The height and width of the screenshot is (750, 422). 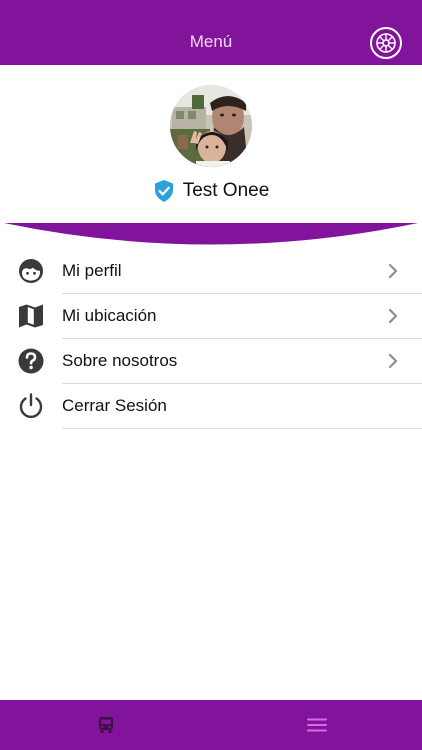 I want to click on menu-label: Cerrar Sesión, so click(x=114, y=405).